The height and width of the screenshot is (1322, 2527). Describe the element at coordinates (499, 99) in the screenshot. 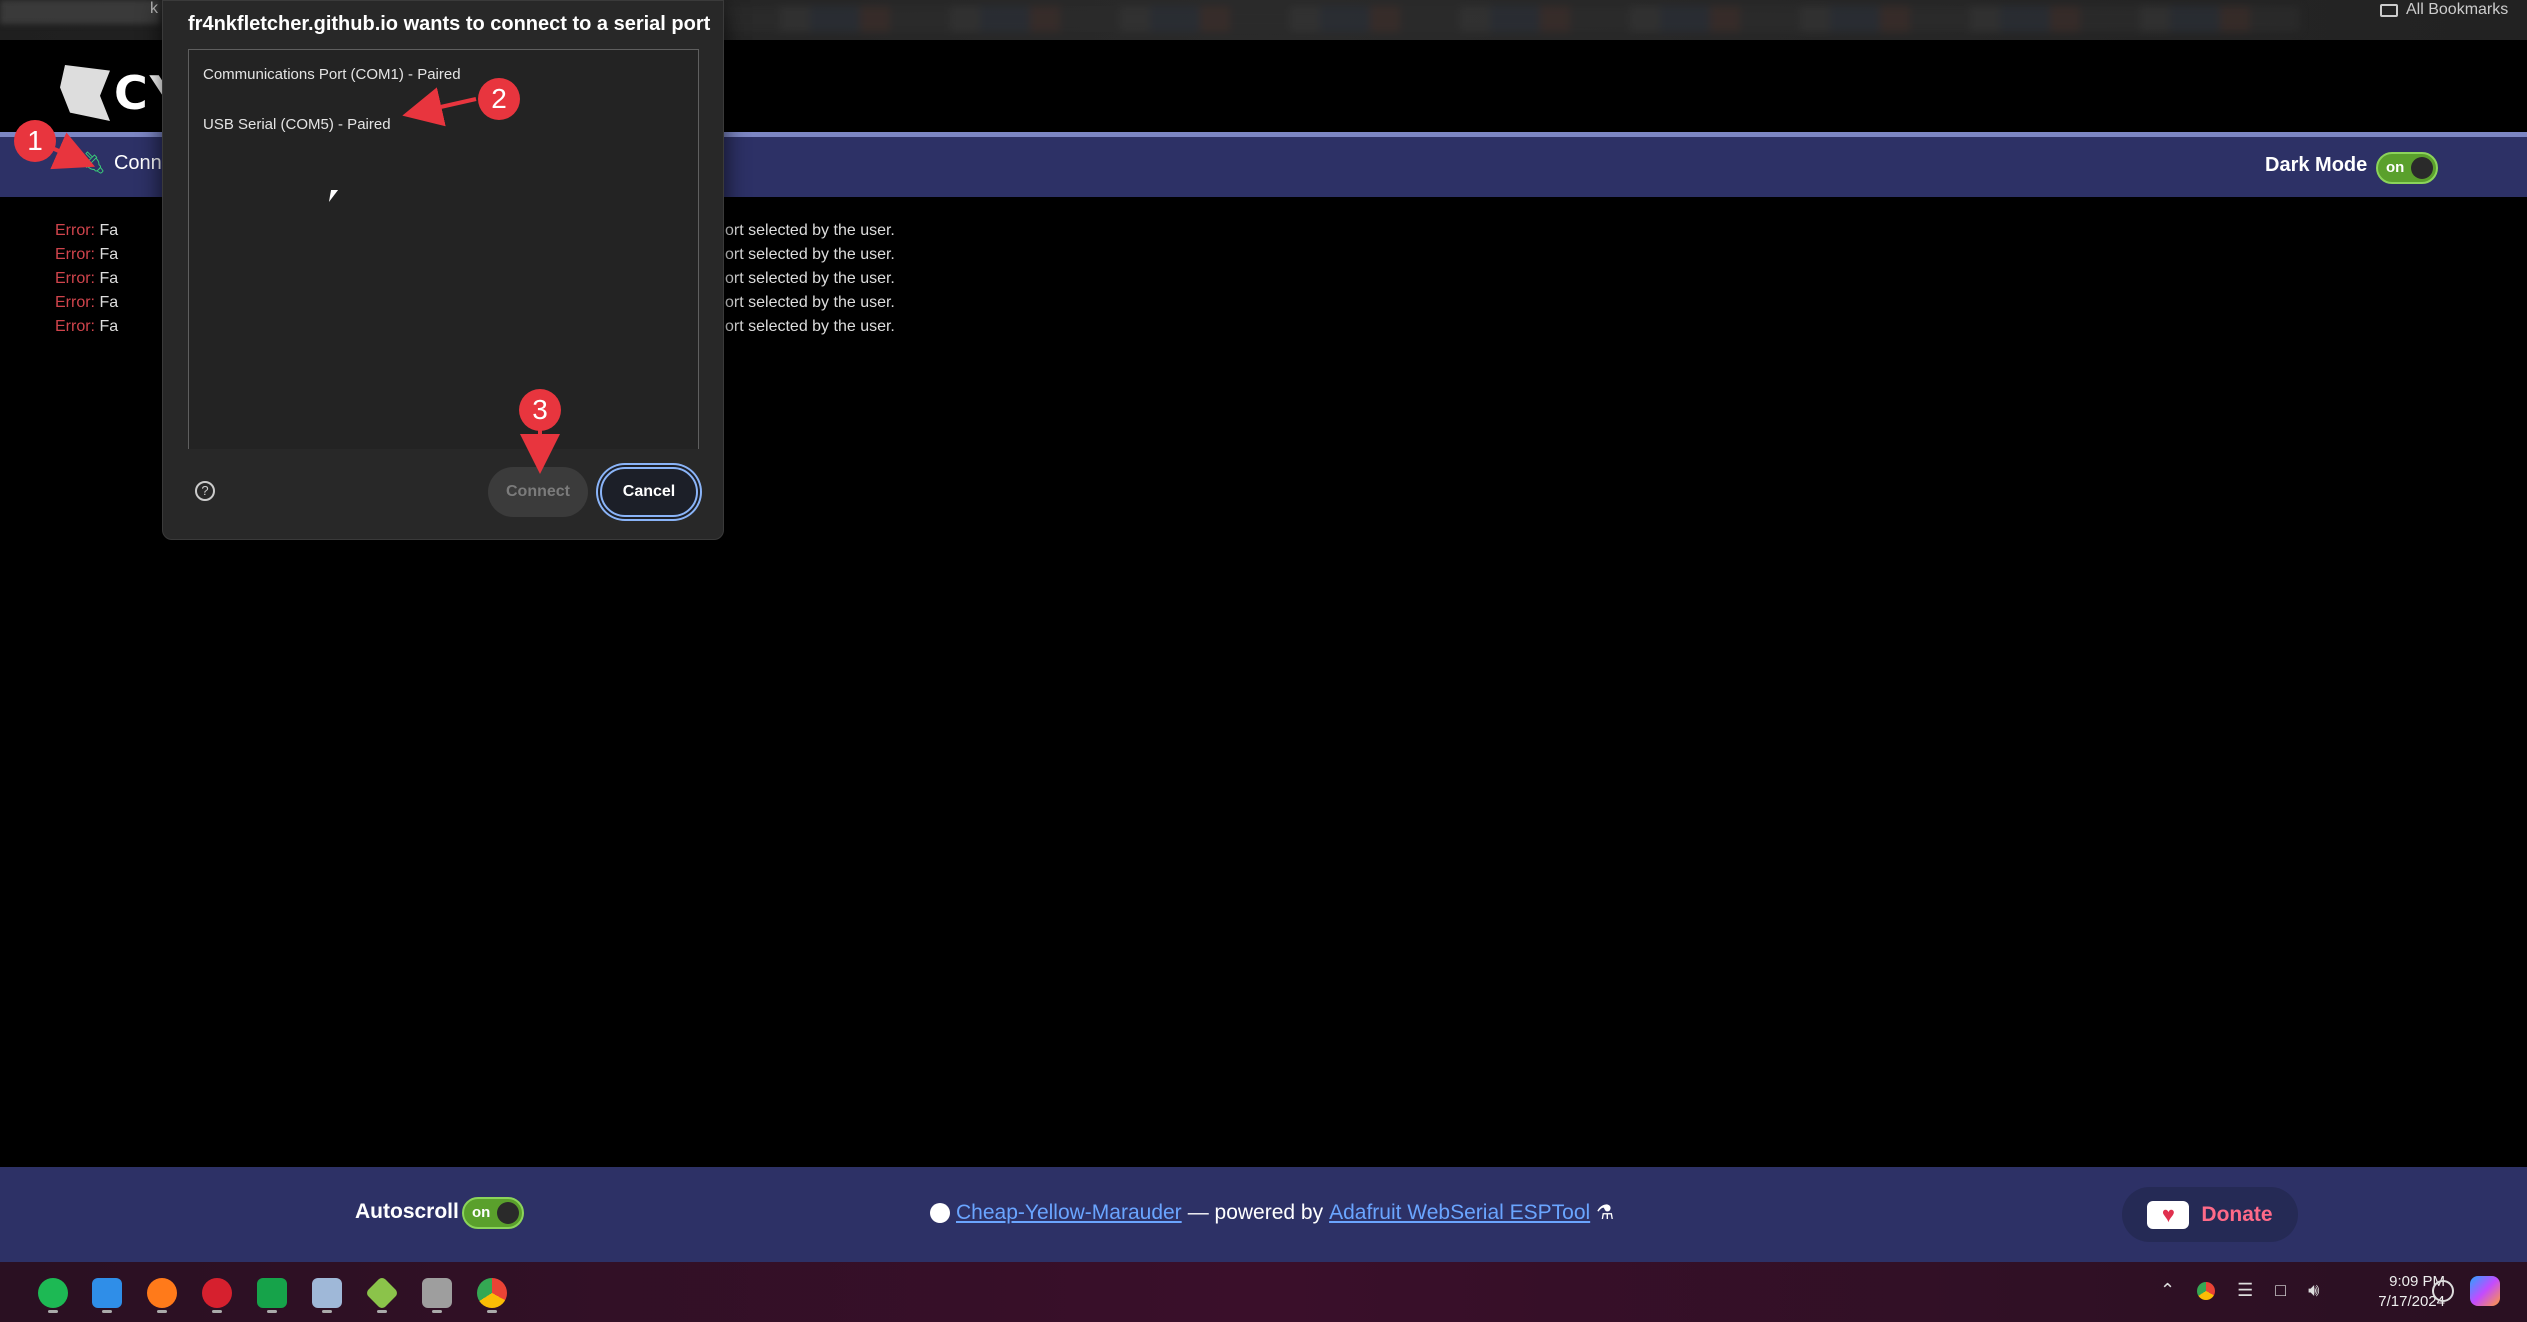

I see `callout-badge-2: 2` at that location.